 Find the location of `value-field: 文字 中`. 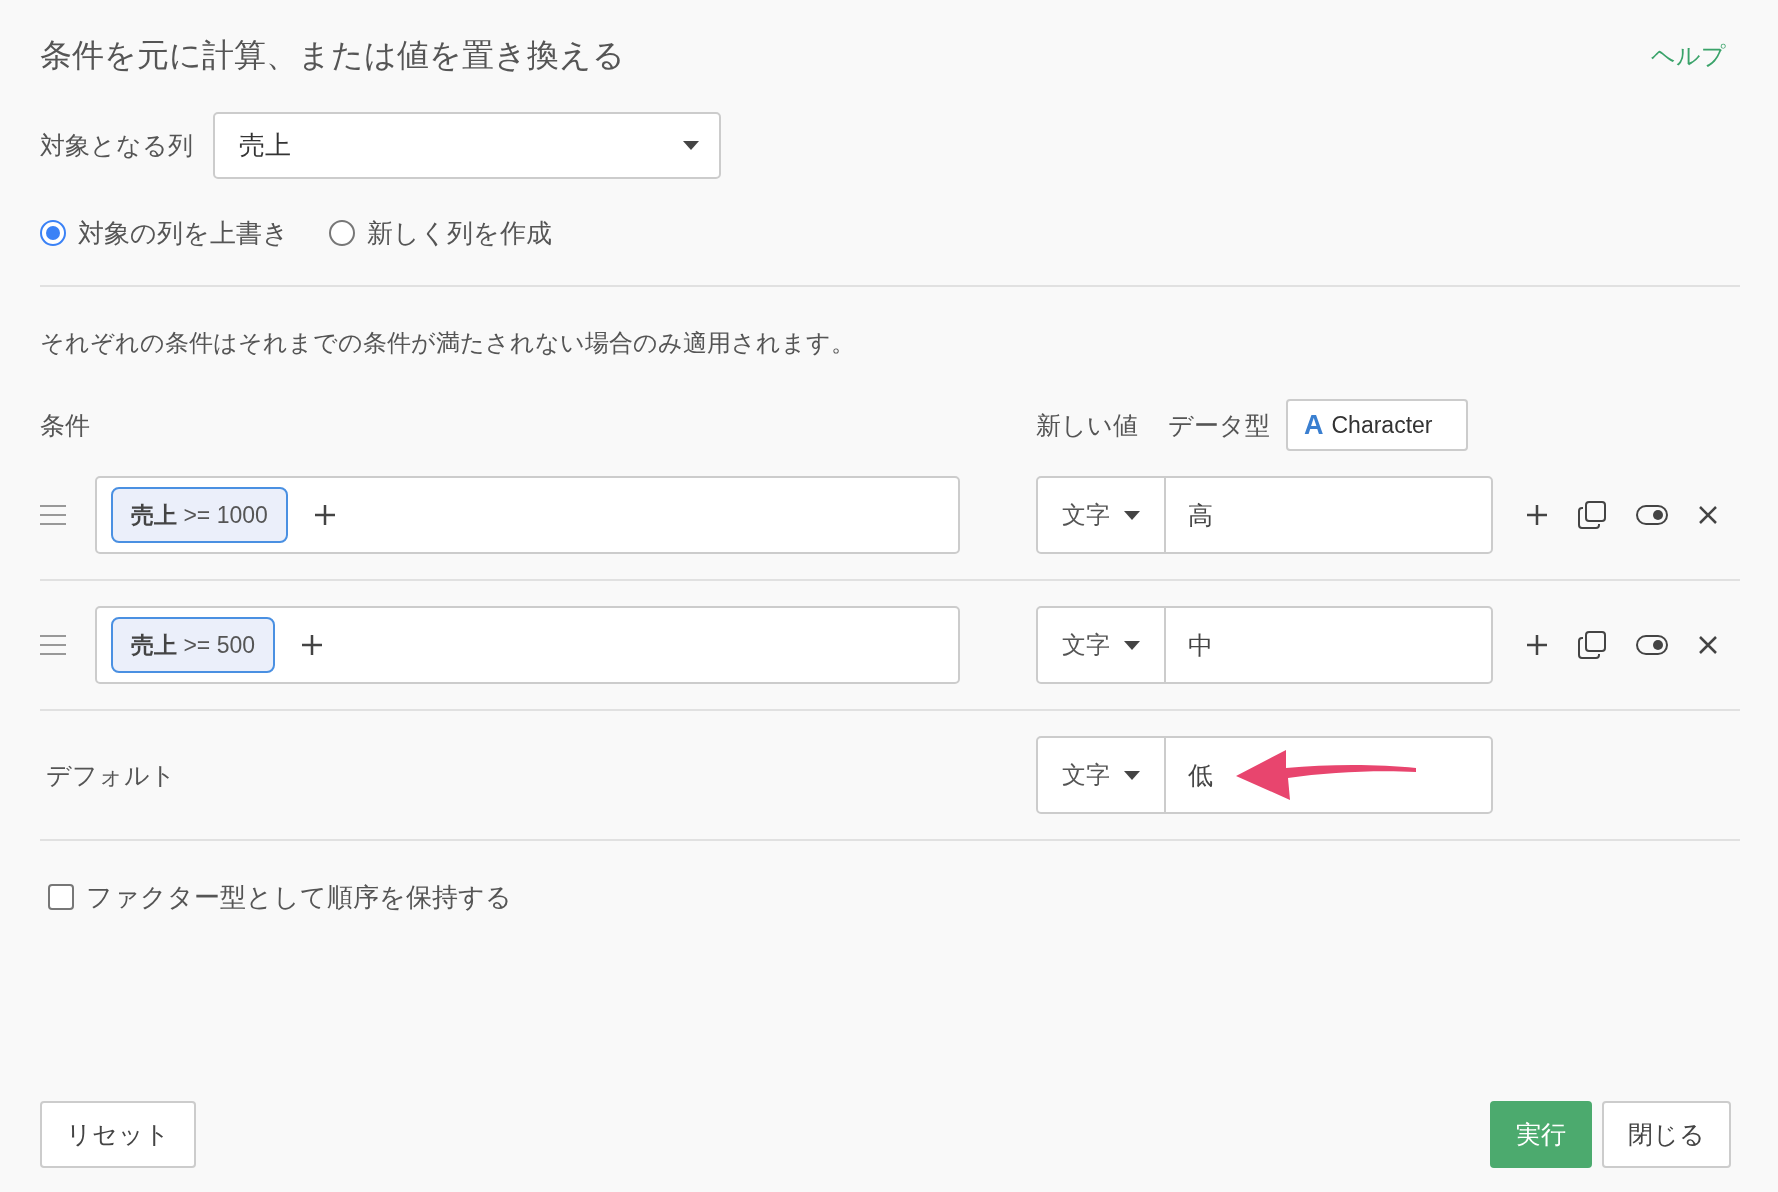

value-field: 文字 中 is located at coordinates (1264, 645).